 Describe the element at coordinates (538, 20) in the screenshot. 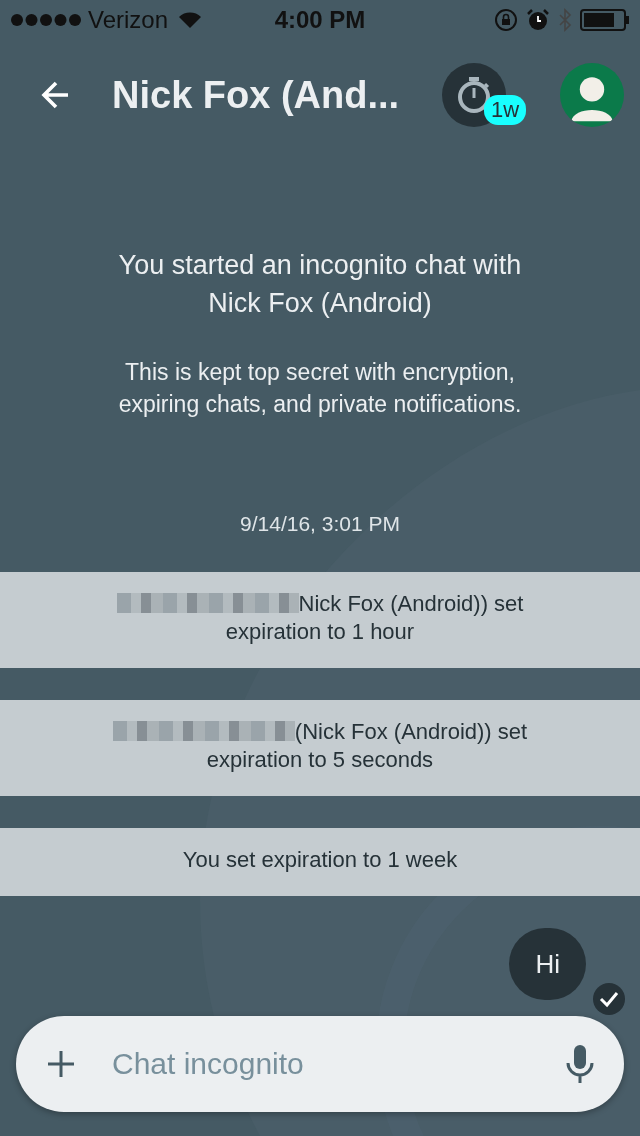

I see `alarm-icon` at that location.